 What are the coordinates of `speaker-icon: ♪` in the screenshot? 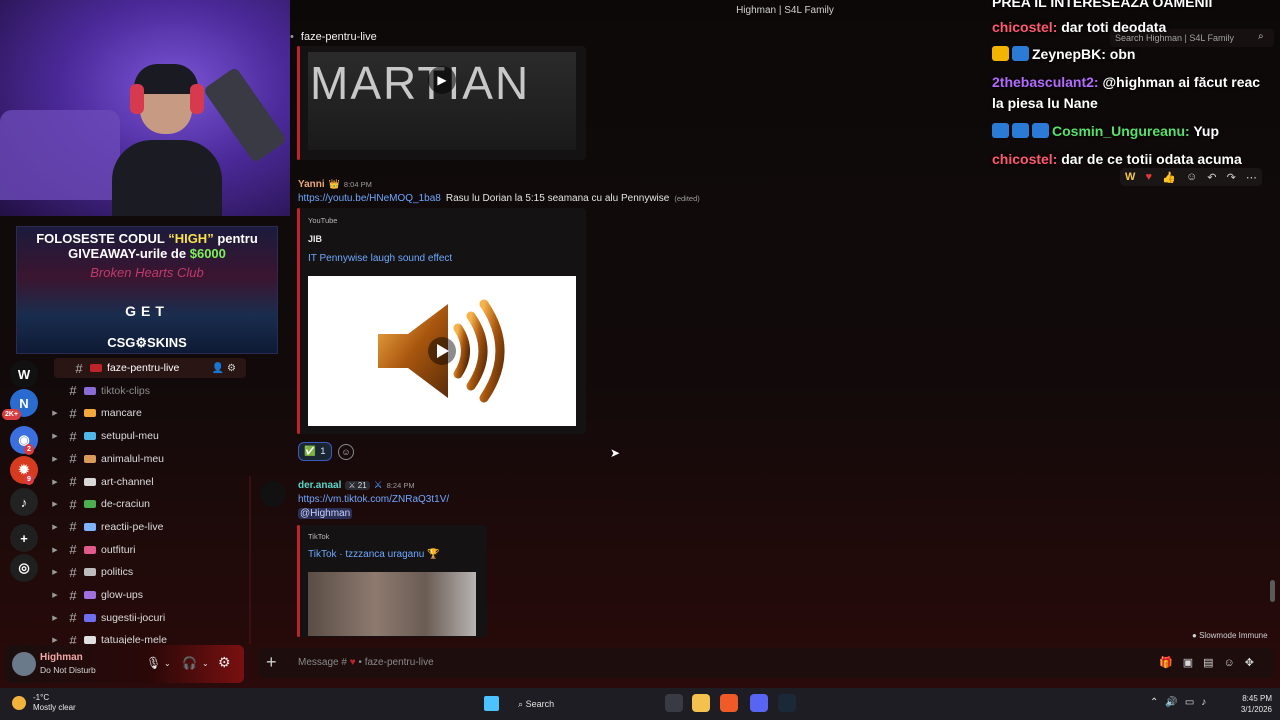 It's located at (1207, 702).